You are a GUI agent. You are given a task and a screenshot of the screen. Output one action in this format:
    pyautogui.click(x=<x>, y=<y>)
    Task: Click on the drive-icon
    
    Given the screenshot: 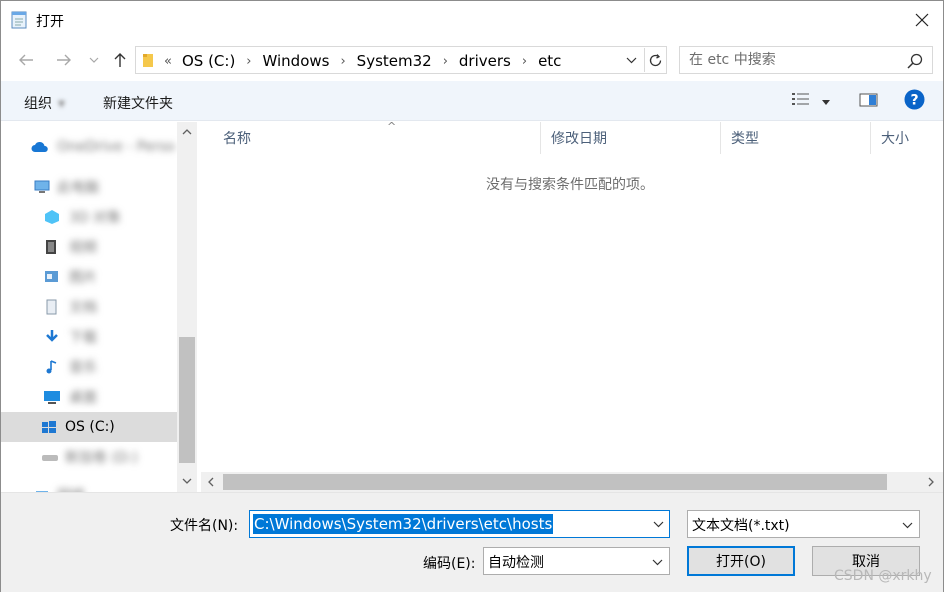 What is the action you would take?
    pyautogui.click(x=50, y=458)
    